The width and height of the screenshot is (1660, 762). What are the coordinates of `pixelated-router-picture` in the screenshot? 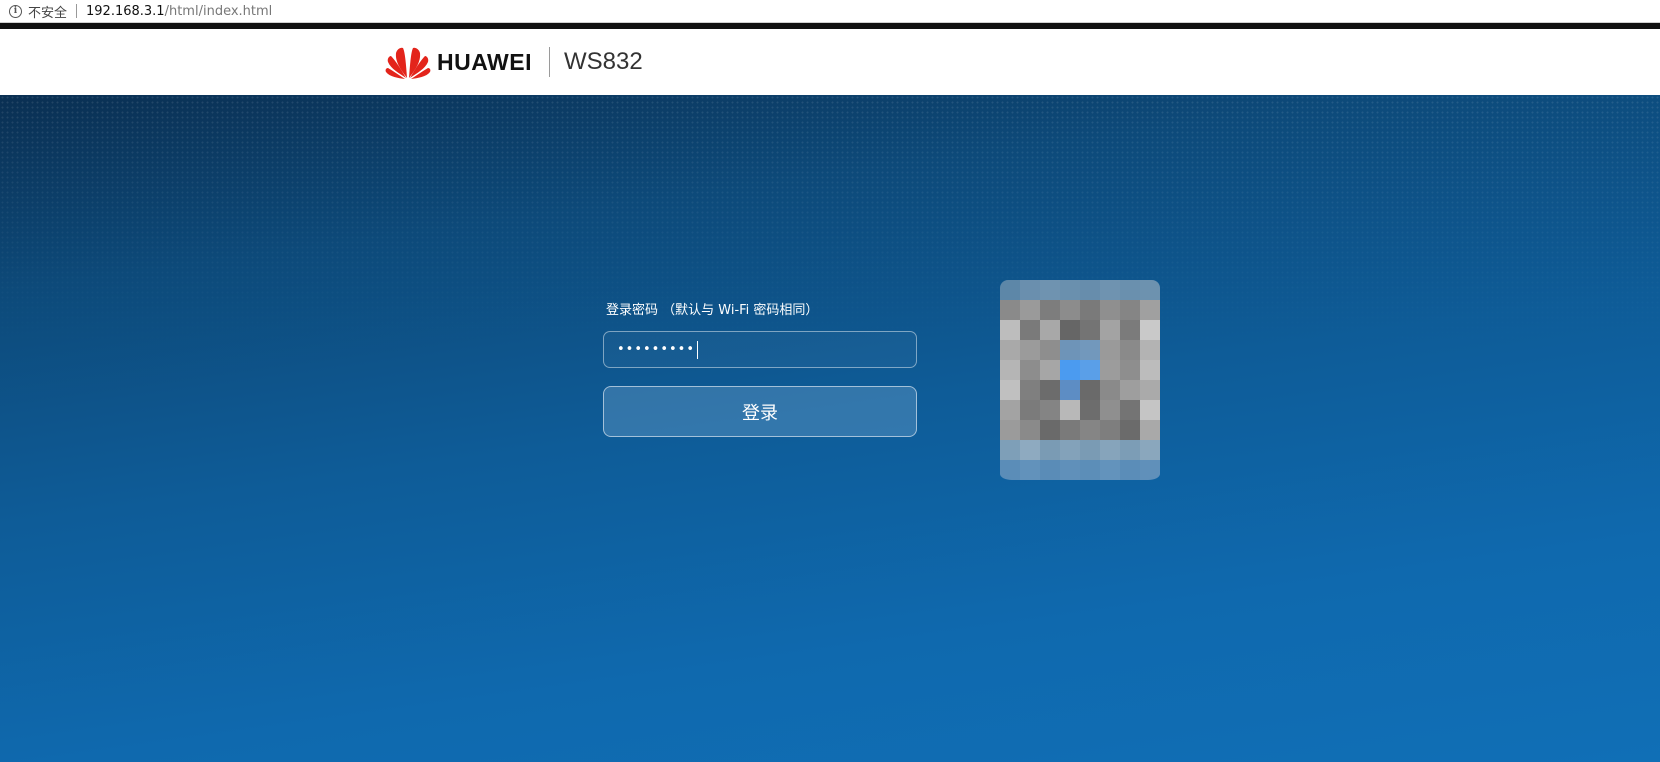 It's located at (1080, 380).